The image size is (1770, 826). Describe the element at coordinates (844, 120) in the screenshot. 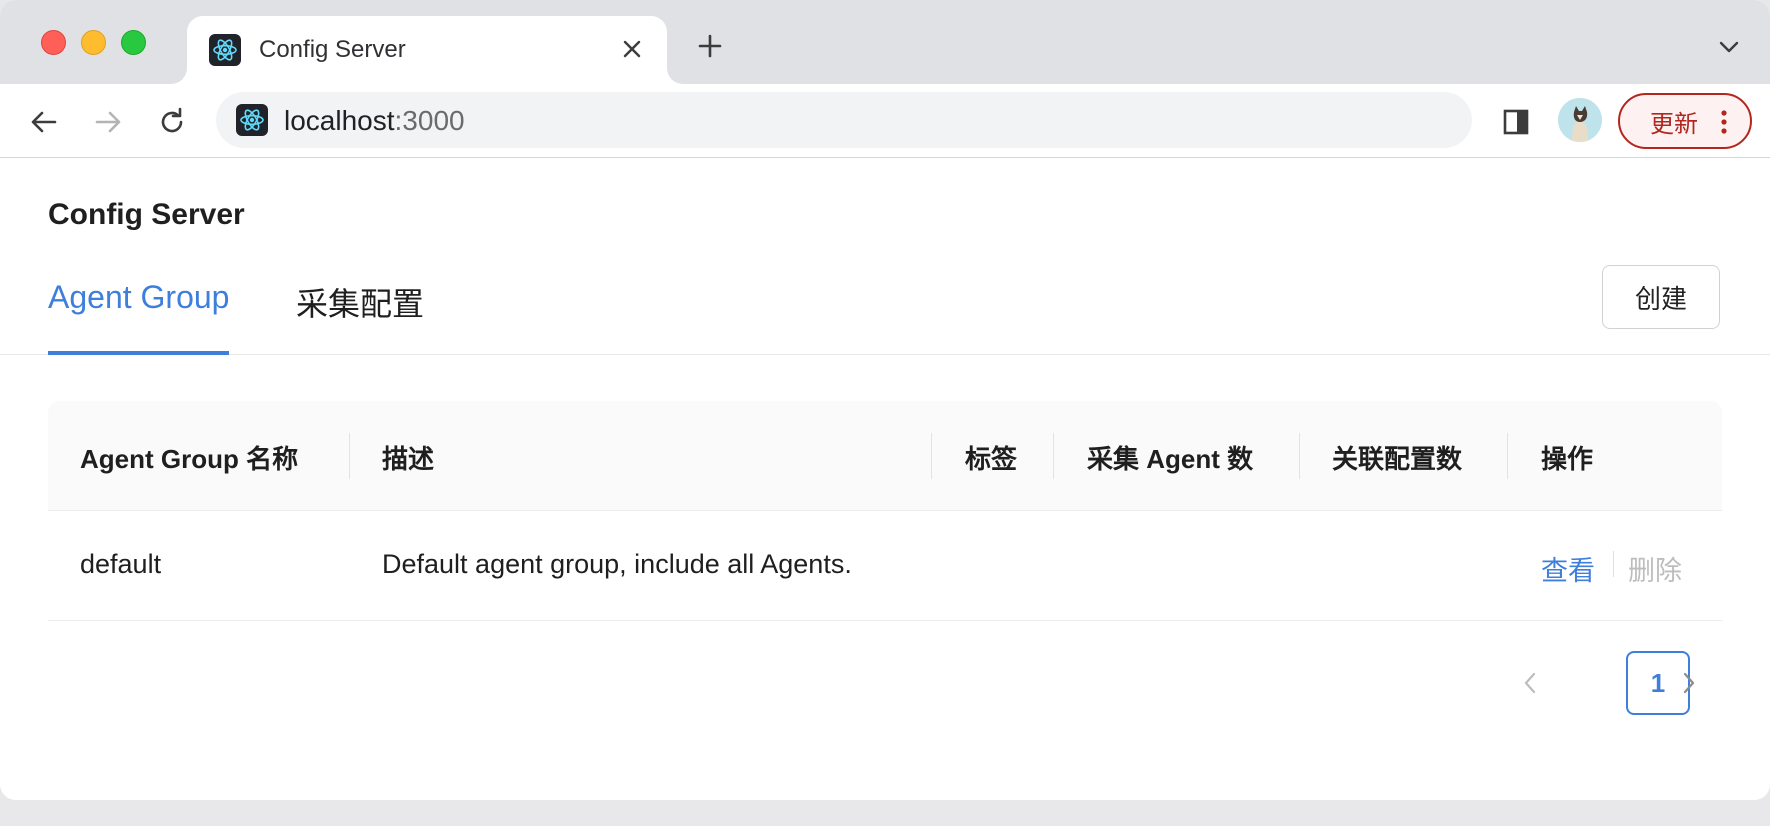

I see `address-bar: localhost:3000` at that location.